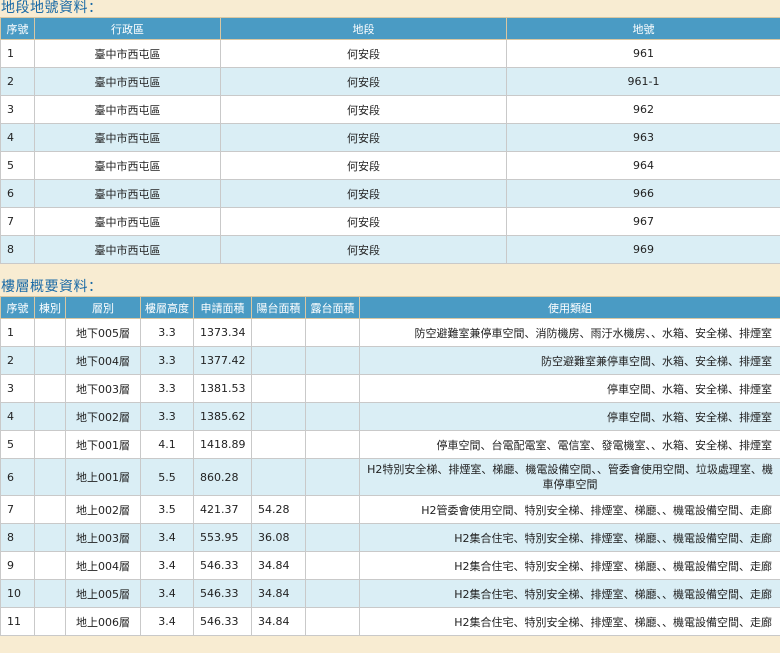 Image resolution: width=780 pixels, height=653 pixels. What do you see at coordinates (222, 307) in the screenshot?
I see `floor-header-area: 申請面積` at bounding box center [222, 307].